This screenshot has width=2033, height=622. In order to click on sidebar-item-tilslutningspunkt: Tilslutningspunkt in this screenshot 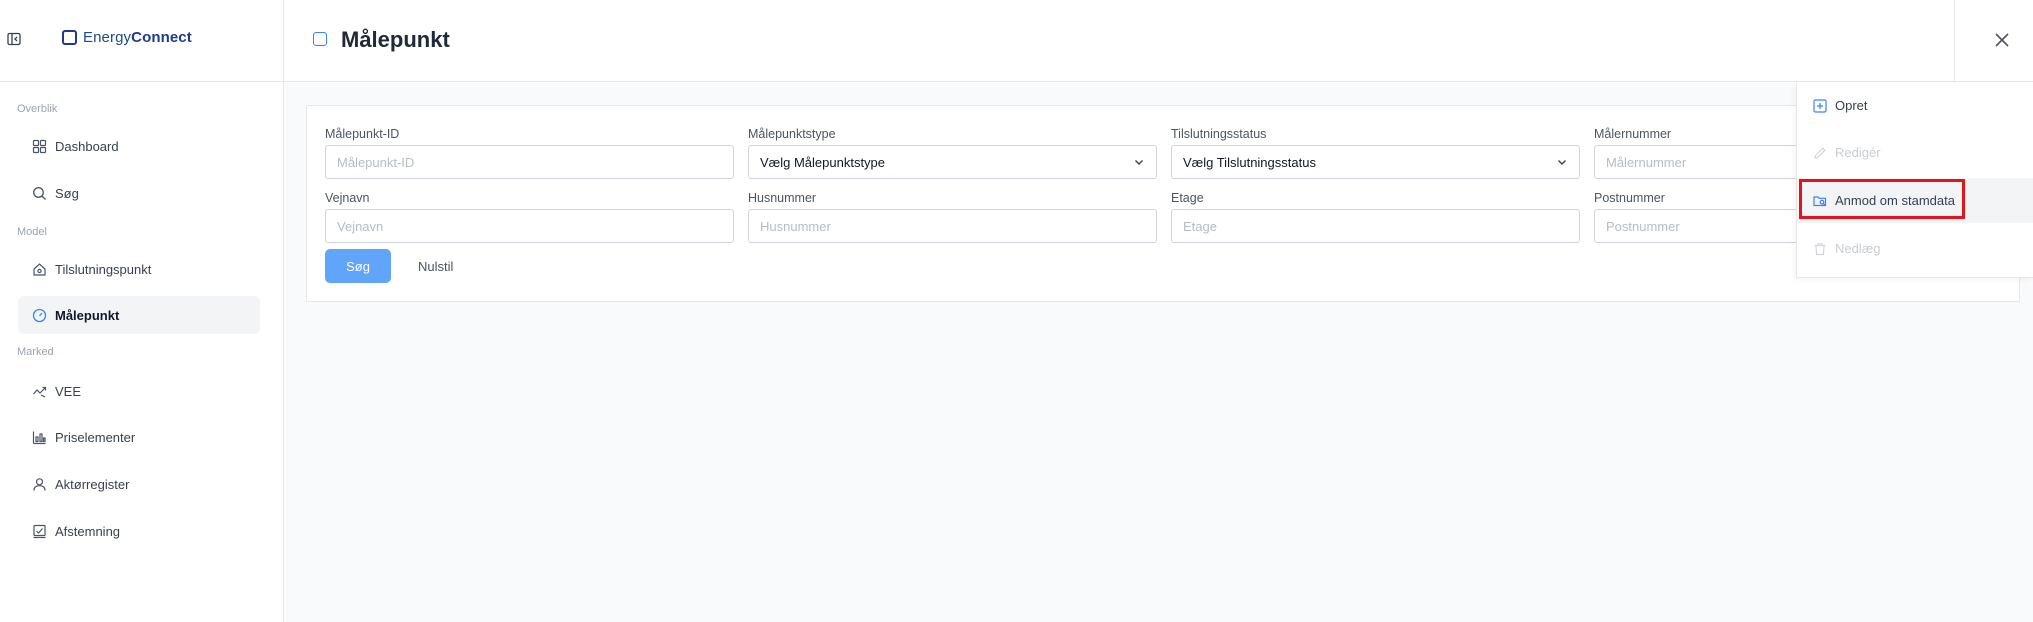, I will do `click(139, 269)`.